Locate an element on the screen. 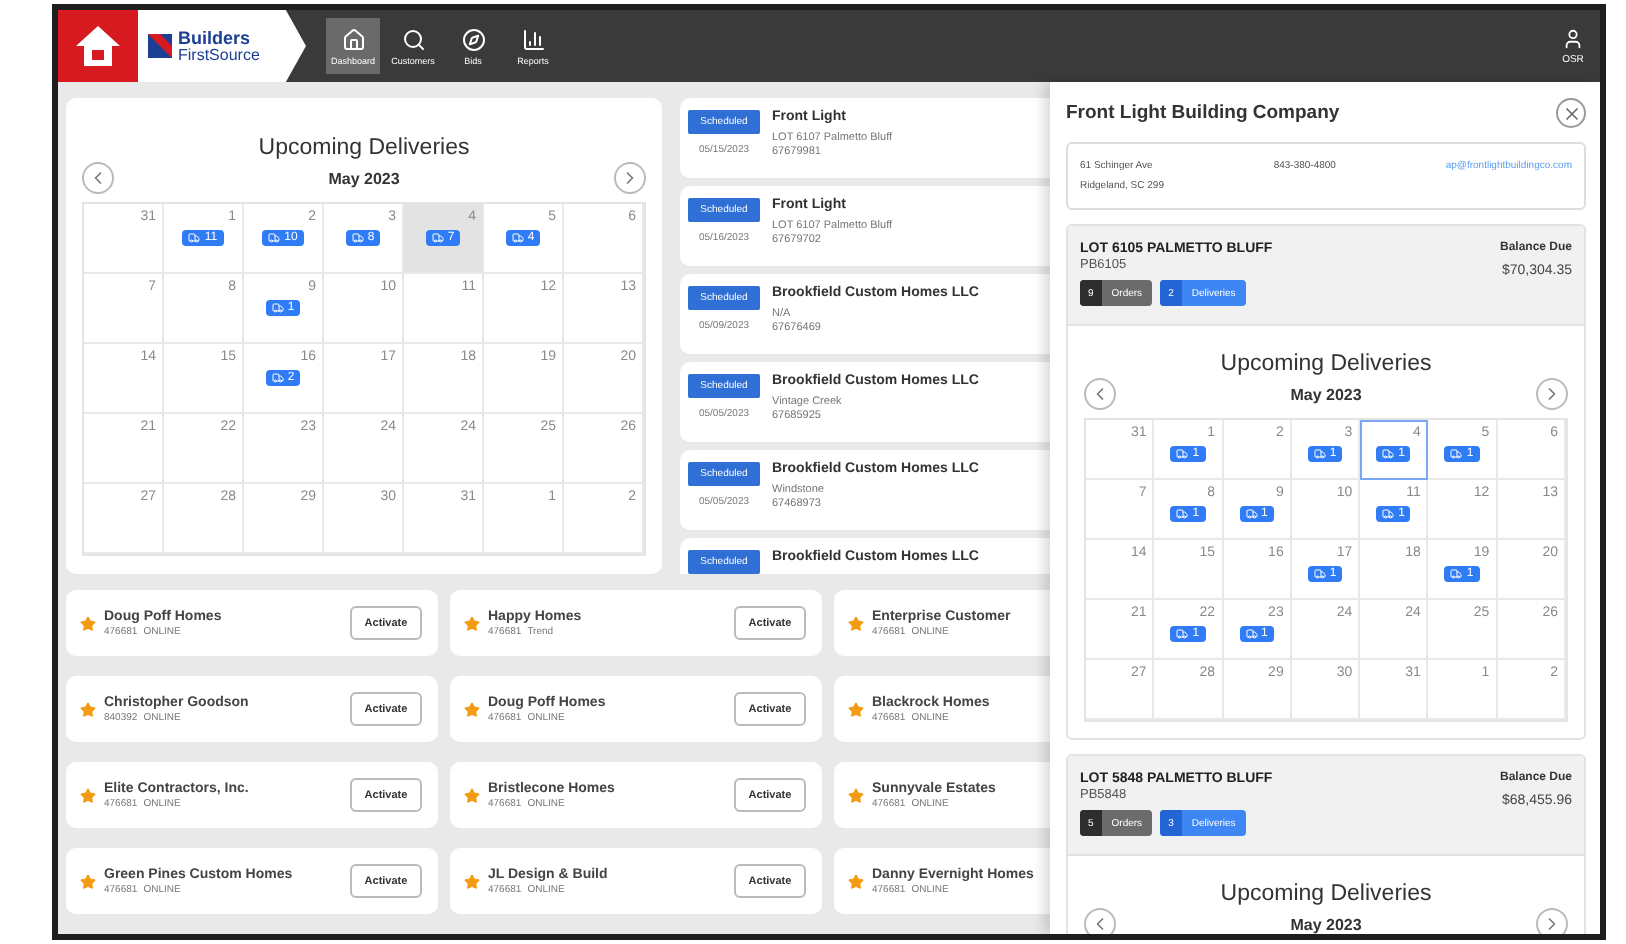 Image resolution: width=1626 pixels, height=944 pixels. close-button is located at coordinates (1571, 113).